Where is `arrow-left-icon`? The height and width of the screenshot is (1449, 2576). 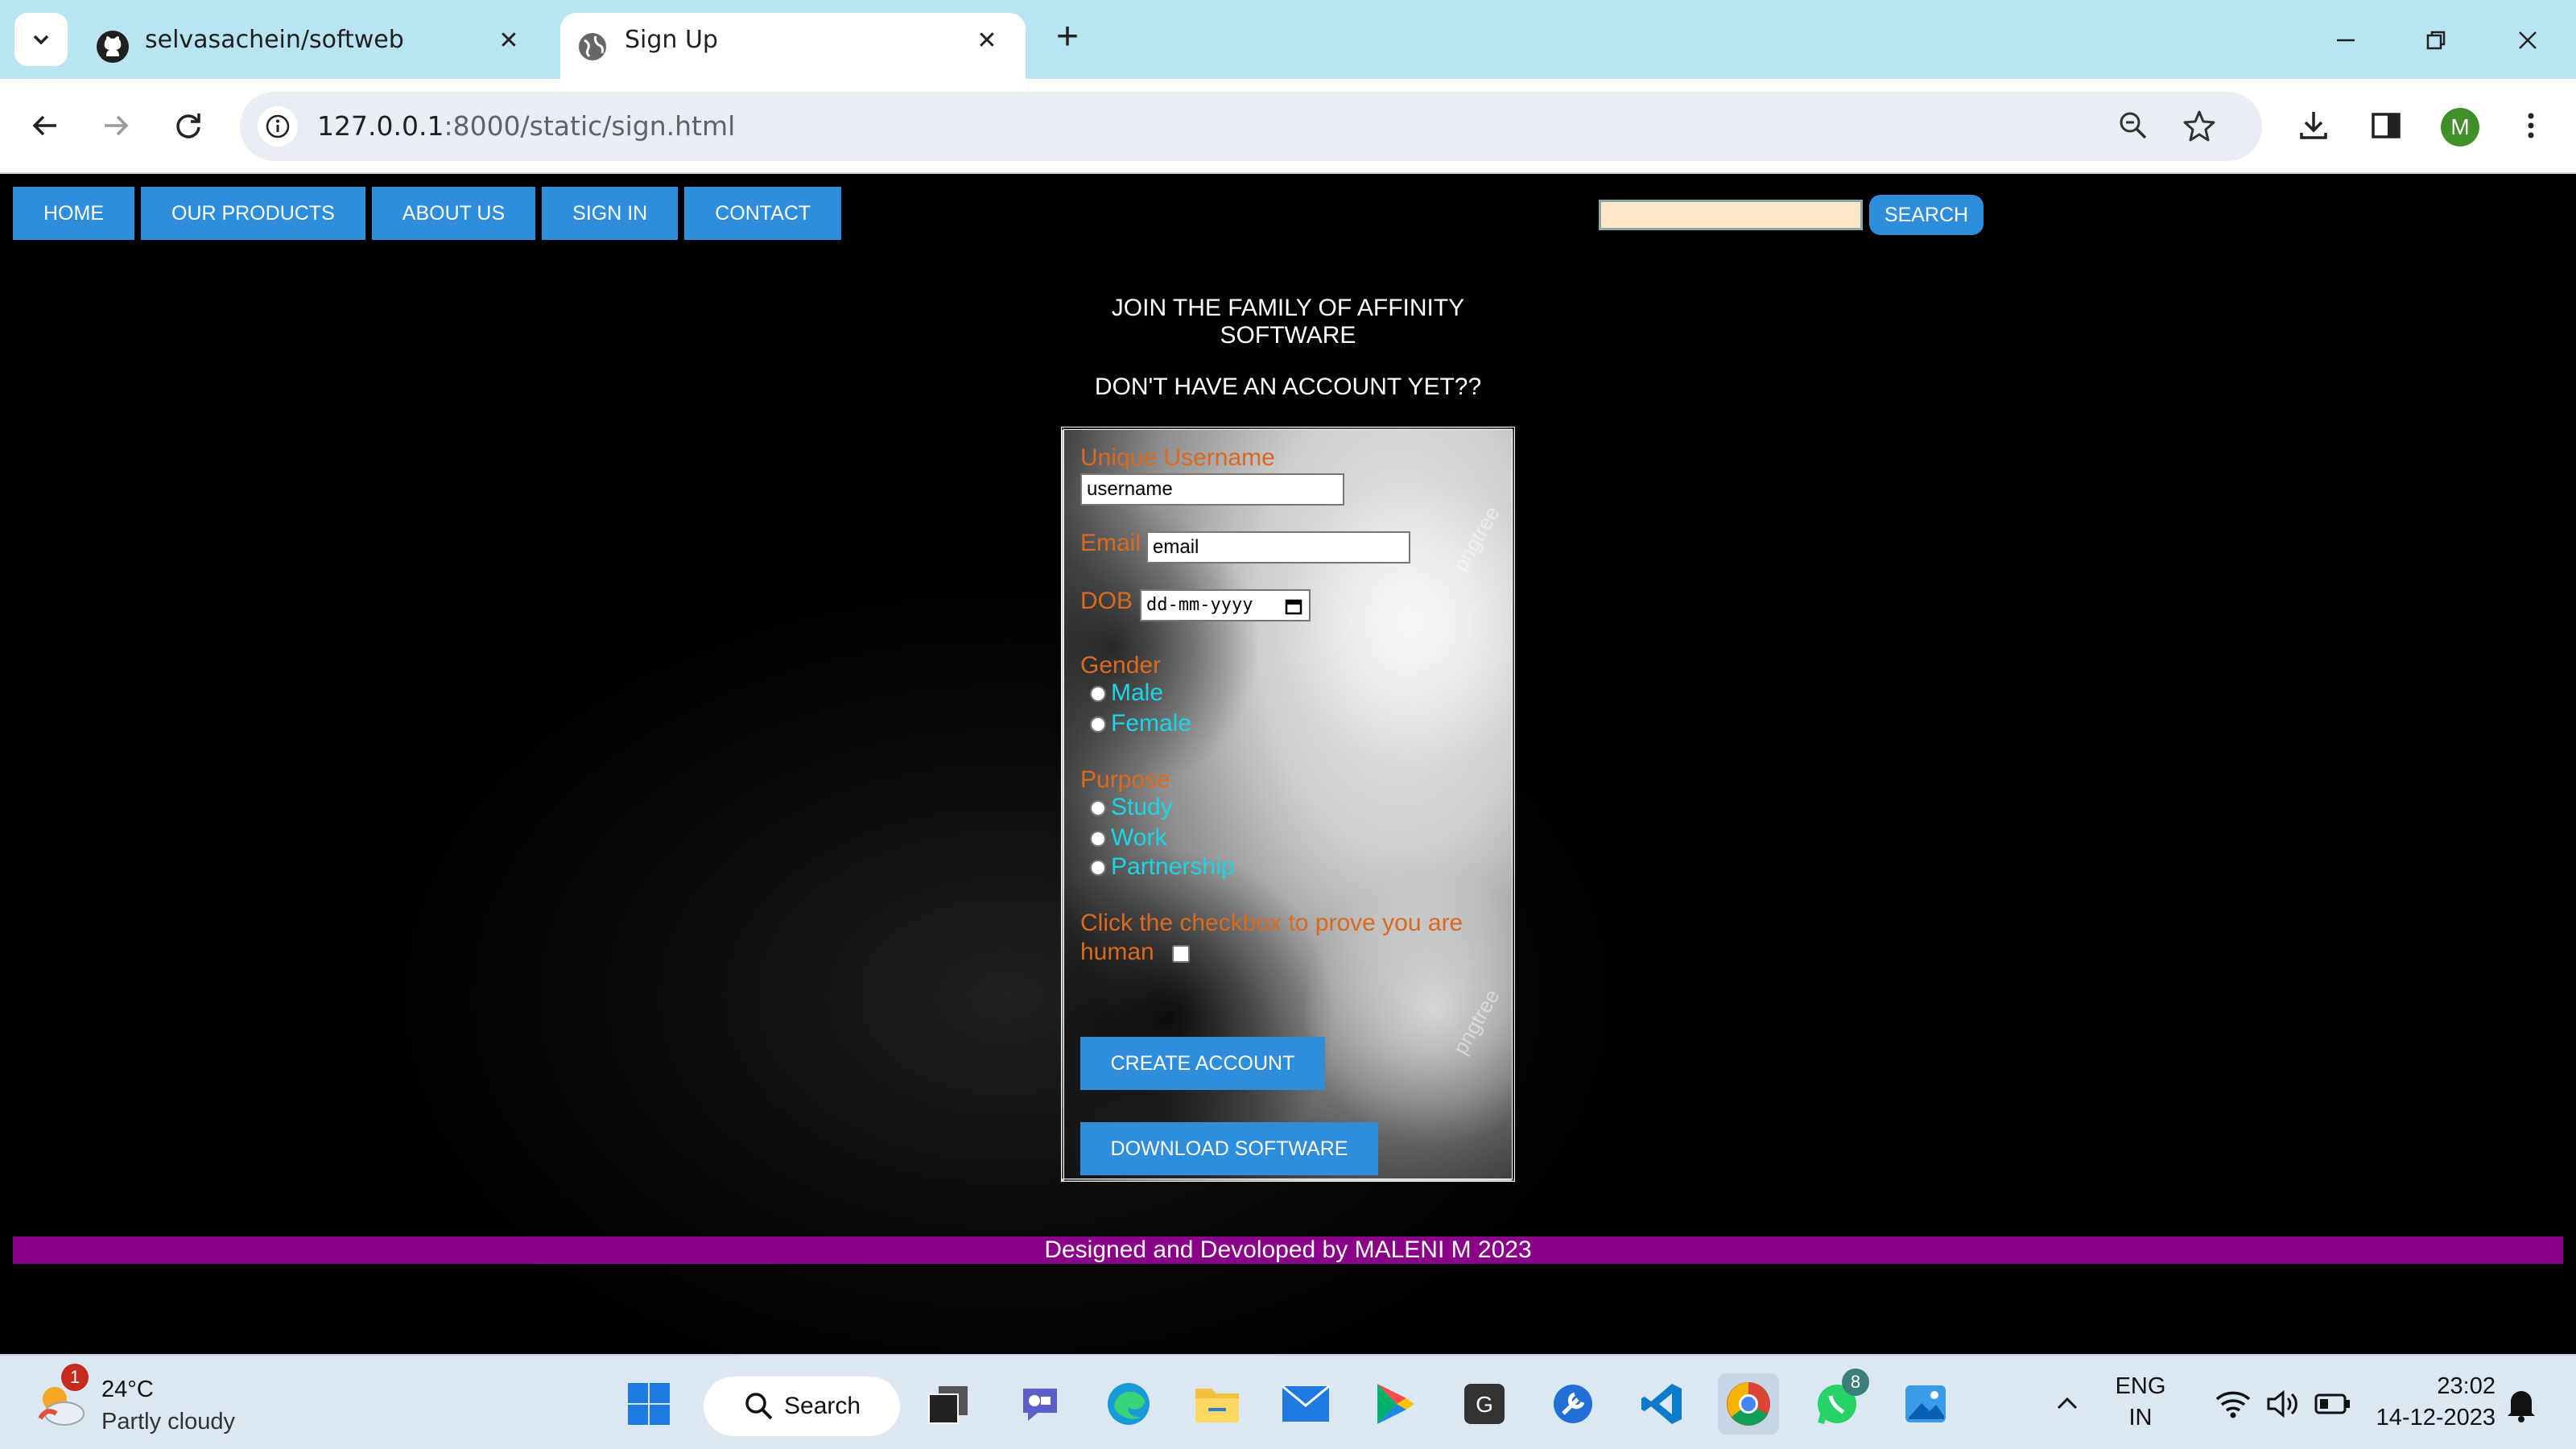
arrow-left-icon is located at coordinates (44, 126).